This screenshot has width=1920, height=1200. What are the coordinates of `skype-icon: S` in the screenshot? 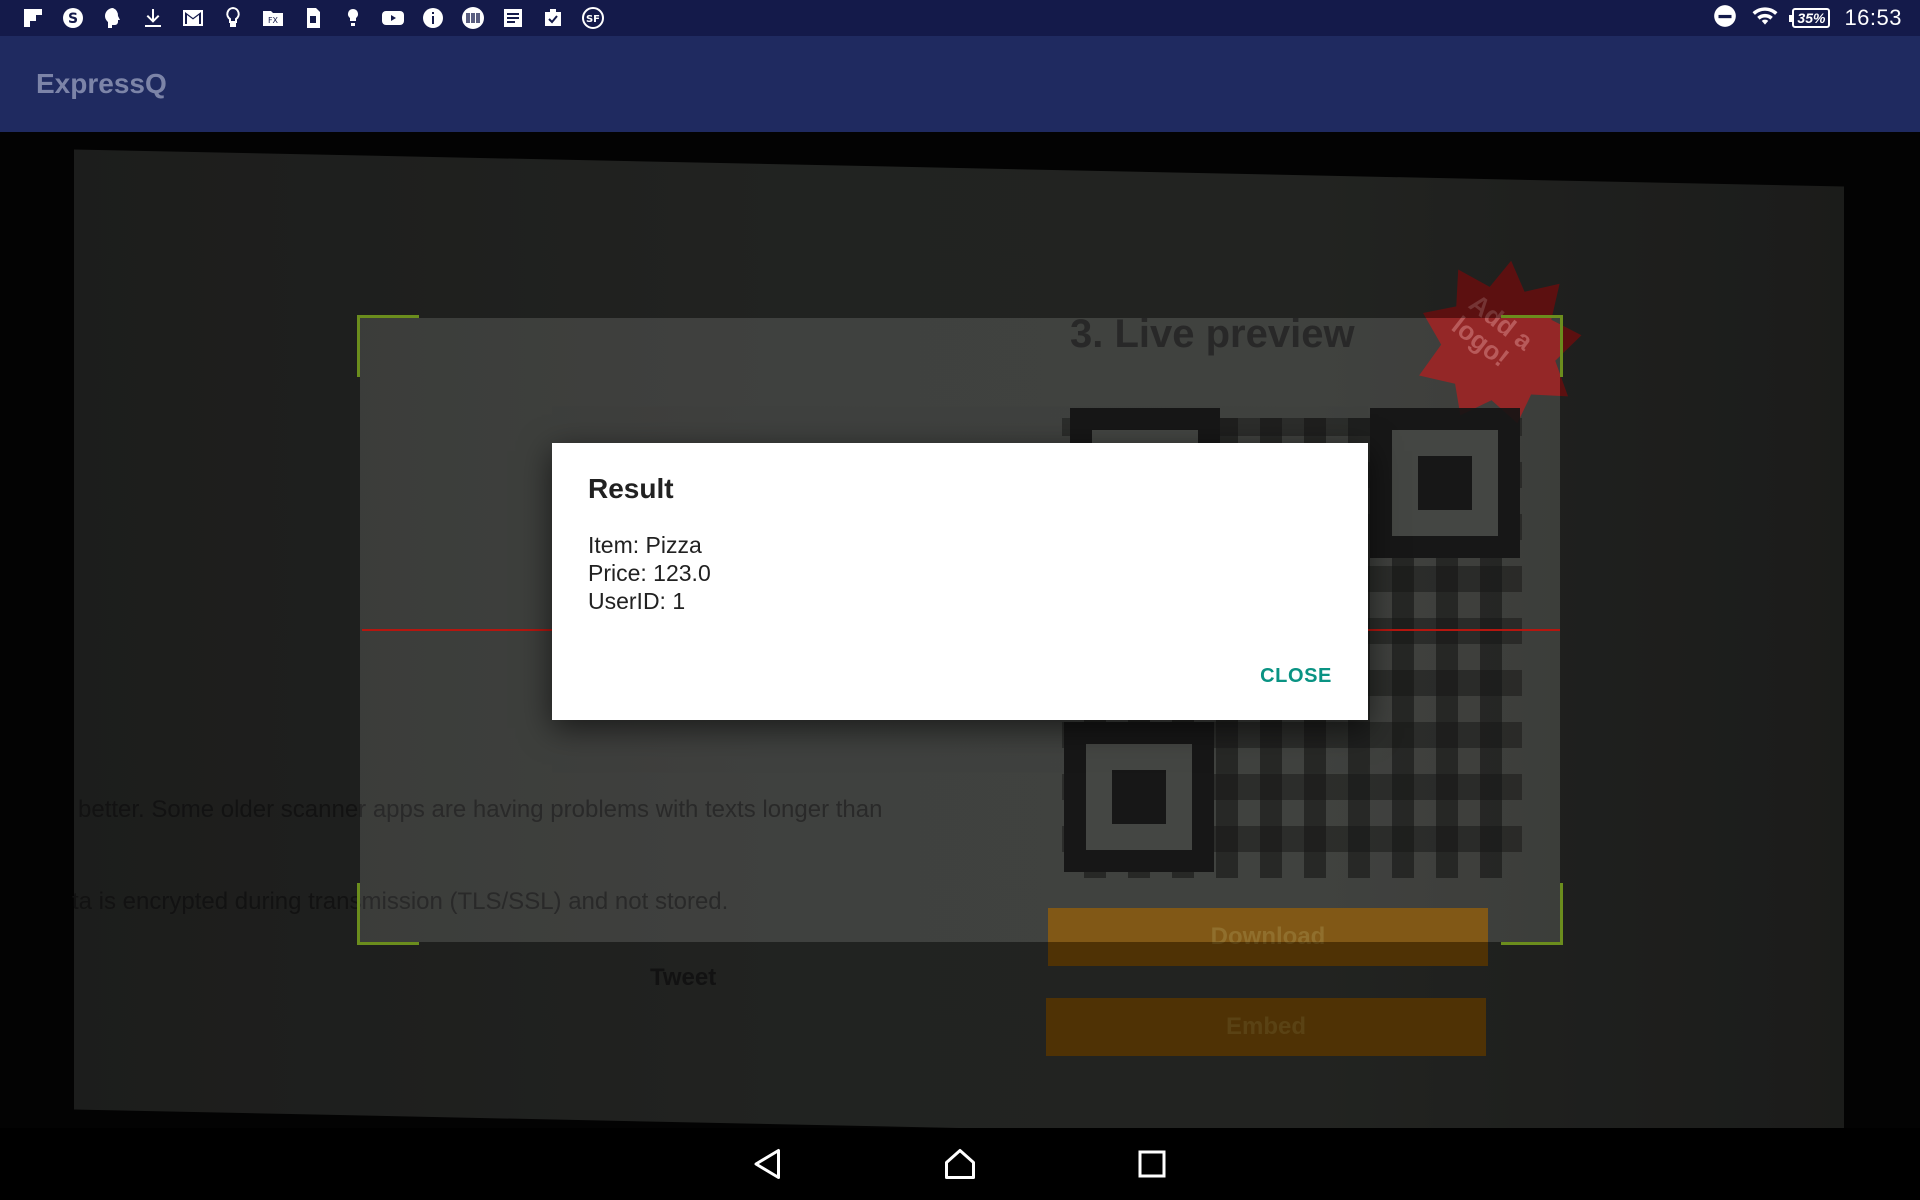 It's located at (73, 18).